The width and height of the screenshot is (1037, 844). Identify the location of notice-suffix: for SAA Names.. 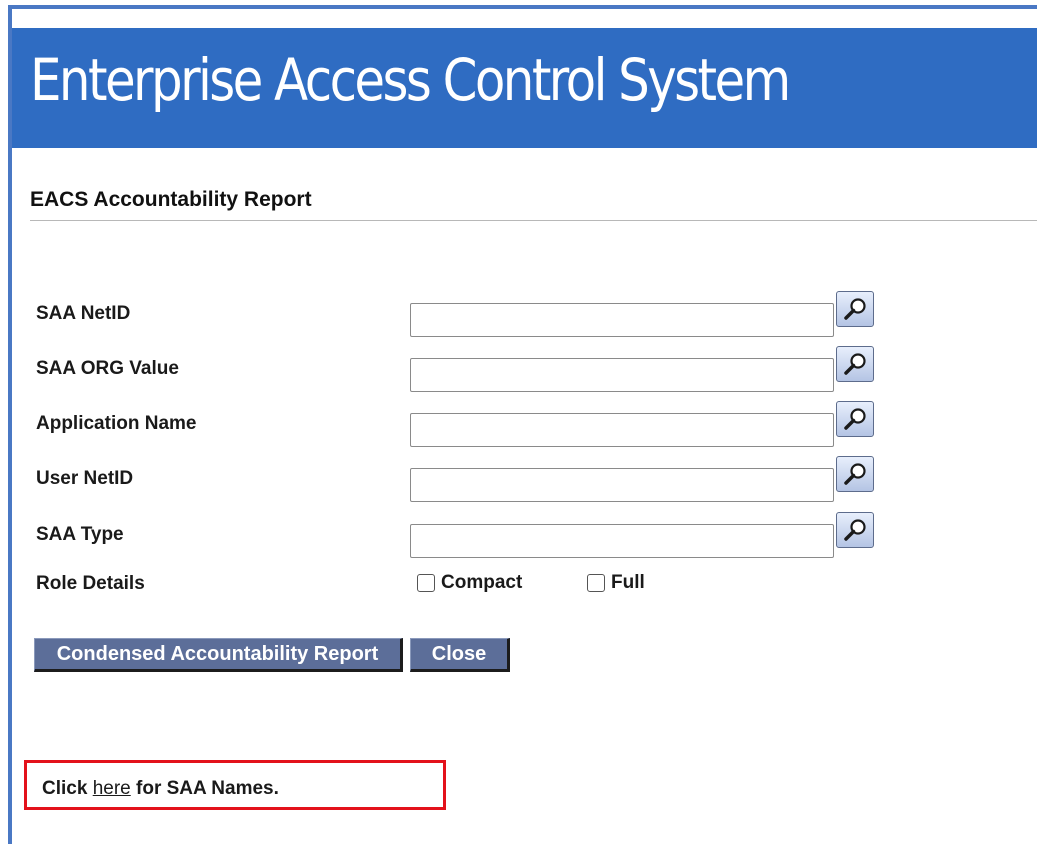
(204, 788).